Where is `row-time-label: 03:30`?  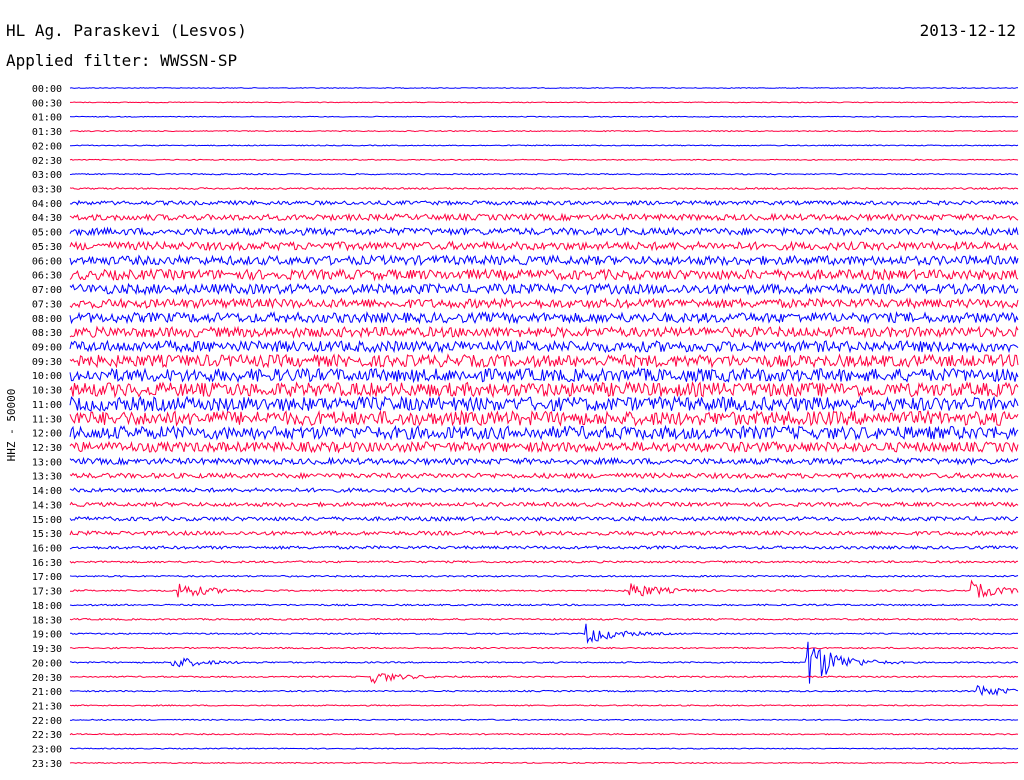 row-time-label: 03:30 is located at coordinates (47, 190).